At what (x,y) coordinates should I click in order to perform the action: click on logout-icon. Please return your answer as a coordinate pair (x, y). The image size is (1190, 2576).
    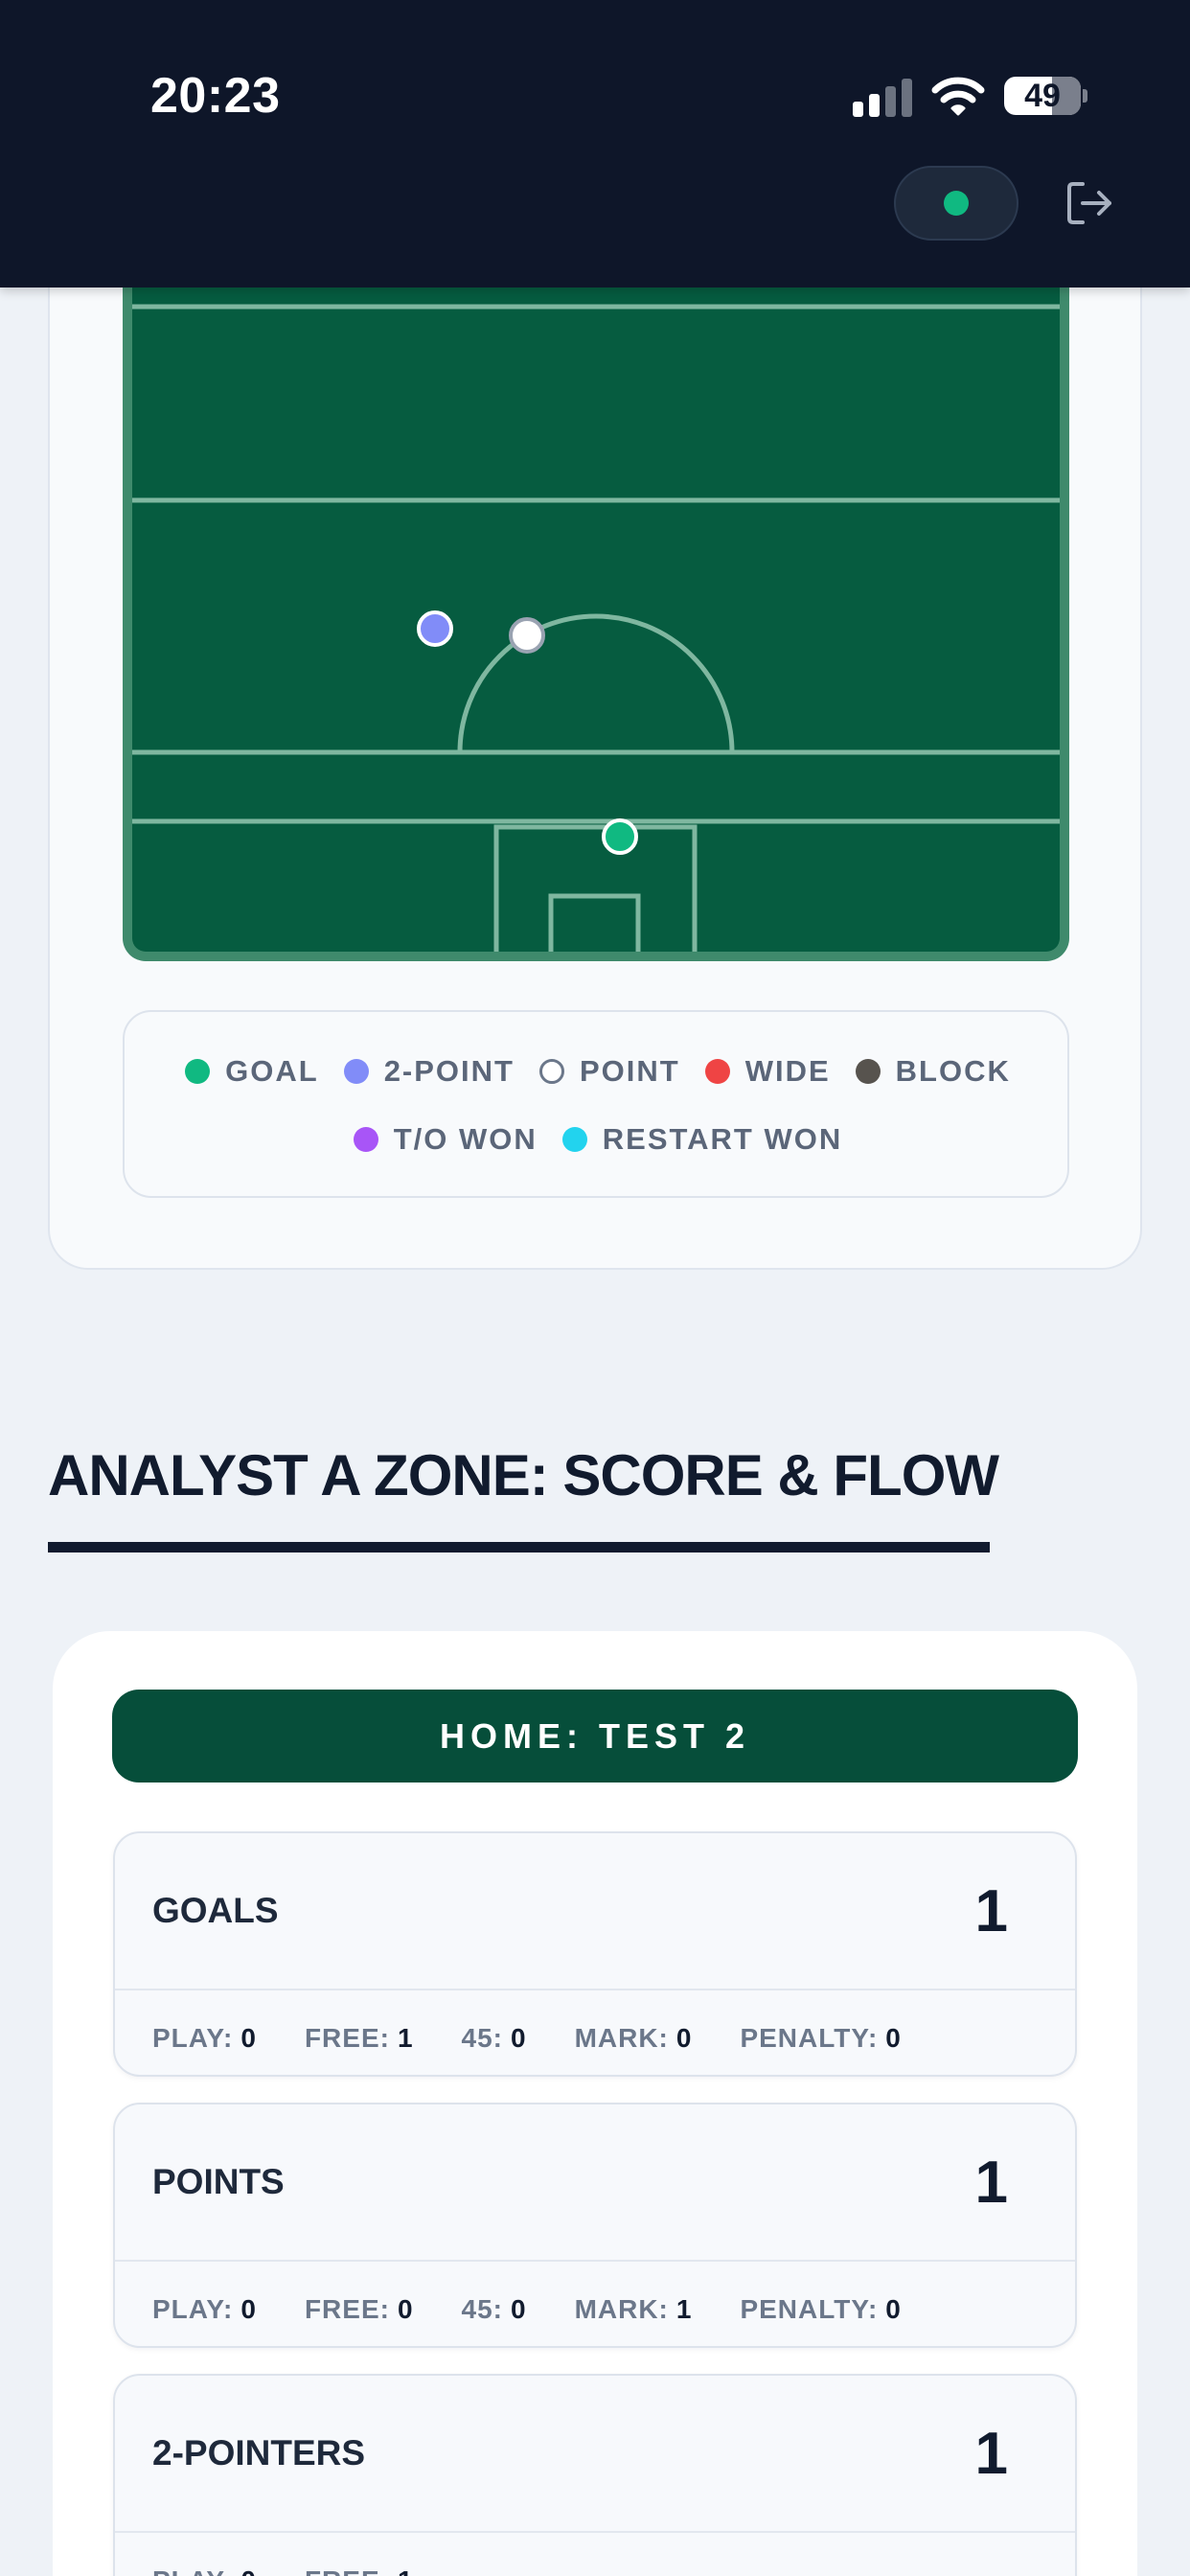
    Looking at the image, I should click on (1091, 203).